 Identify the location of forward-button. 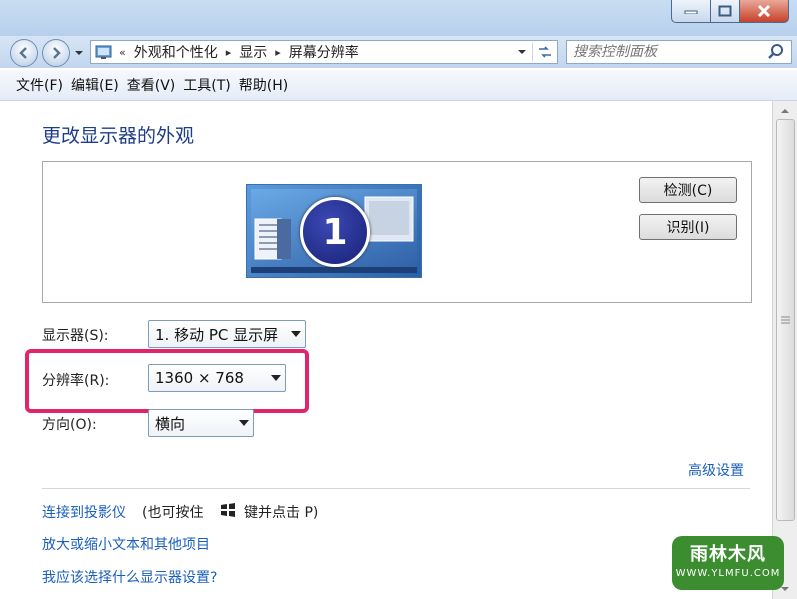
(56, 53).